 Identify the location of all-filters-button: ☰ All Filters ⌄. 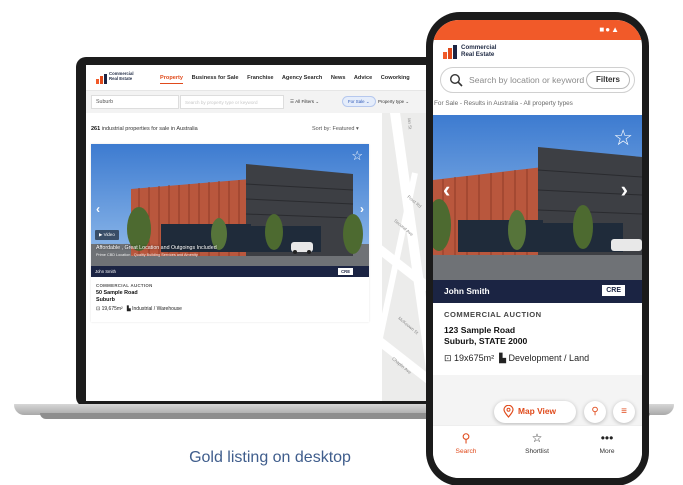
(304, 102).